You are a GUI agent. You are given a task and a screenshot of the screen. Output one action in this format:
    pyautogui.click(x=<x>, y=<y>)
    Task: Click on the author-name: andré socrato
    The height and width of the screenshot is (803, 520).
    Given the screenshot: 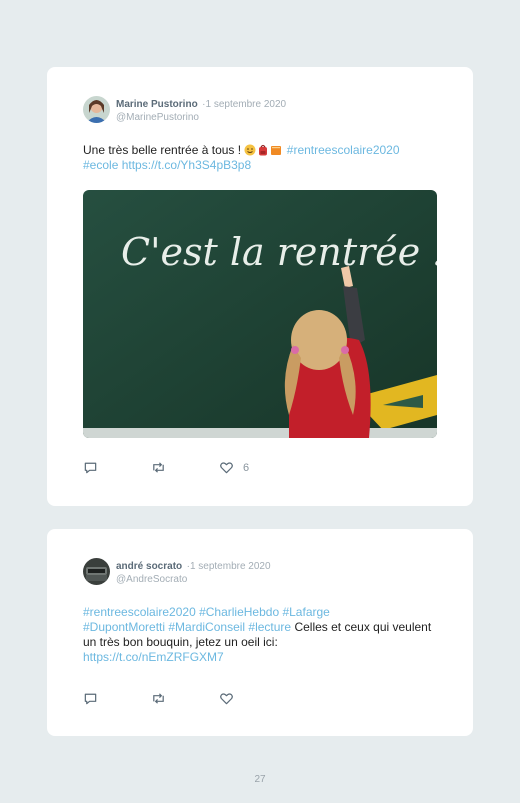 What is the action you would take?
    pyautogui.click(x=149, y=566)
    